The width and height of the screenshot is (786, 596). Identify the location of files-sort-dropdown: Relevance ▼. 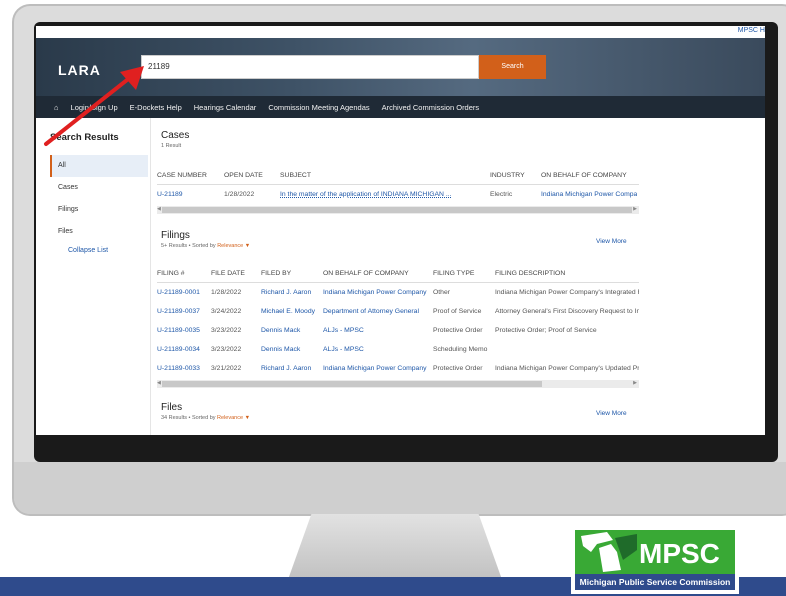
(233, 418).